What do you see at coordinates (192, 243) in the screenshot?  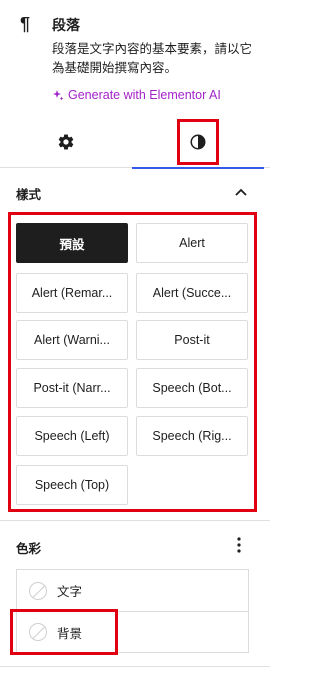 I see `style-button-alert: Alert` at bounding box center [192, 243].